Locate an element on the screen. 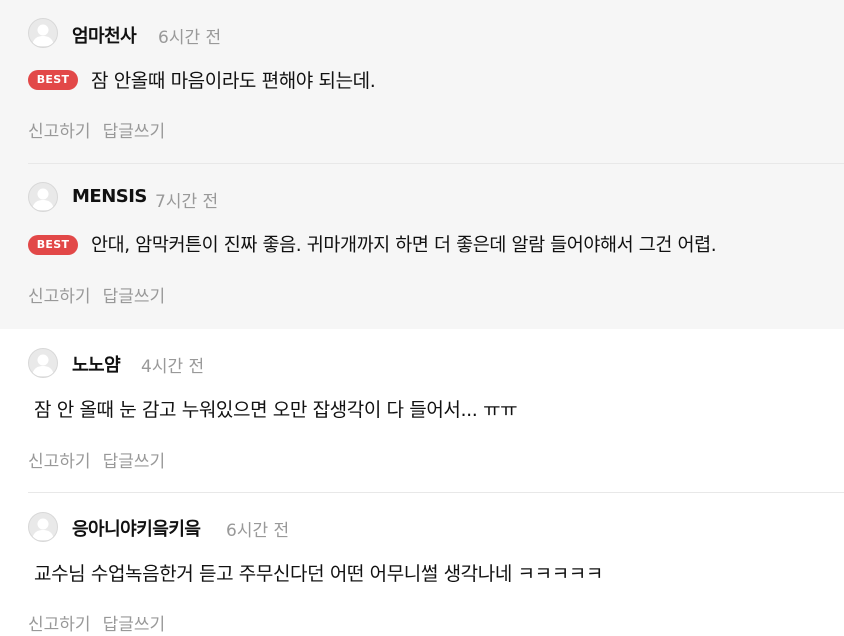 The width and height of the screenshot is (844, 636). comment-text: 잠 안올때 마음이라도 편해야 되는데. is located at coordinates (233, 81).